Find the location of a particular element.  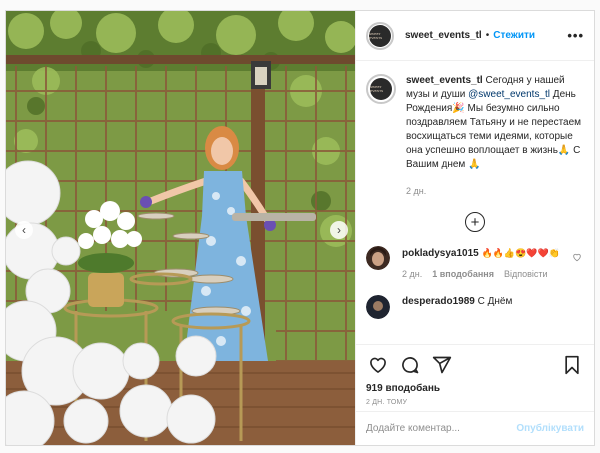

chevron-right-icon: › is located at coordinates (339, 230).